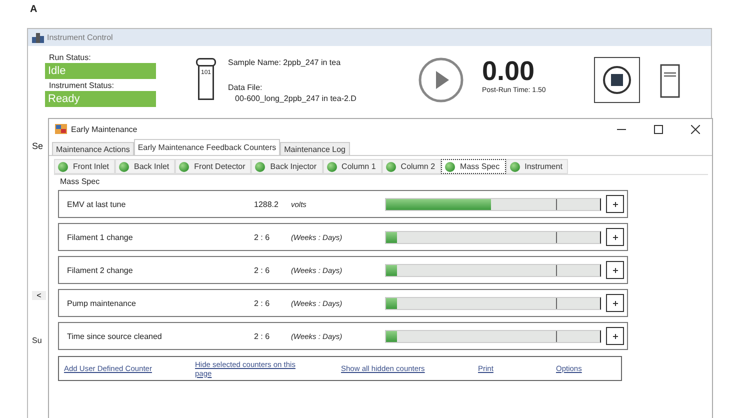  What do you see at coordinates (81, 86) in the screenshot?
I see `instrument-status-label: Instrument Status:` at bounding box center [81, 86].